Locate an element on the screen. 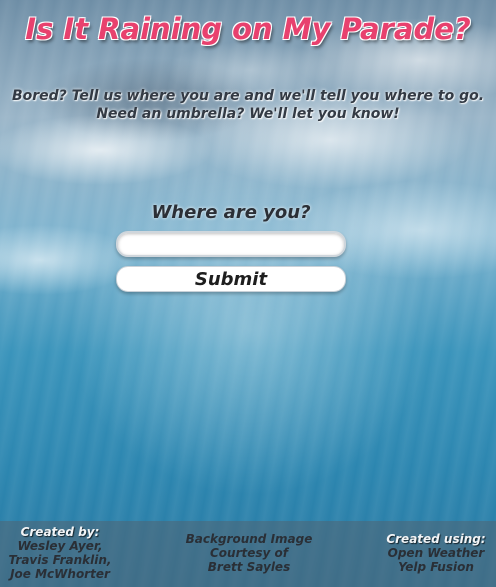 The image size is (496, 587). credits-name: Wesley Ayer, is located at coordinates (60, 546).